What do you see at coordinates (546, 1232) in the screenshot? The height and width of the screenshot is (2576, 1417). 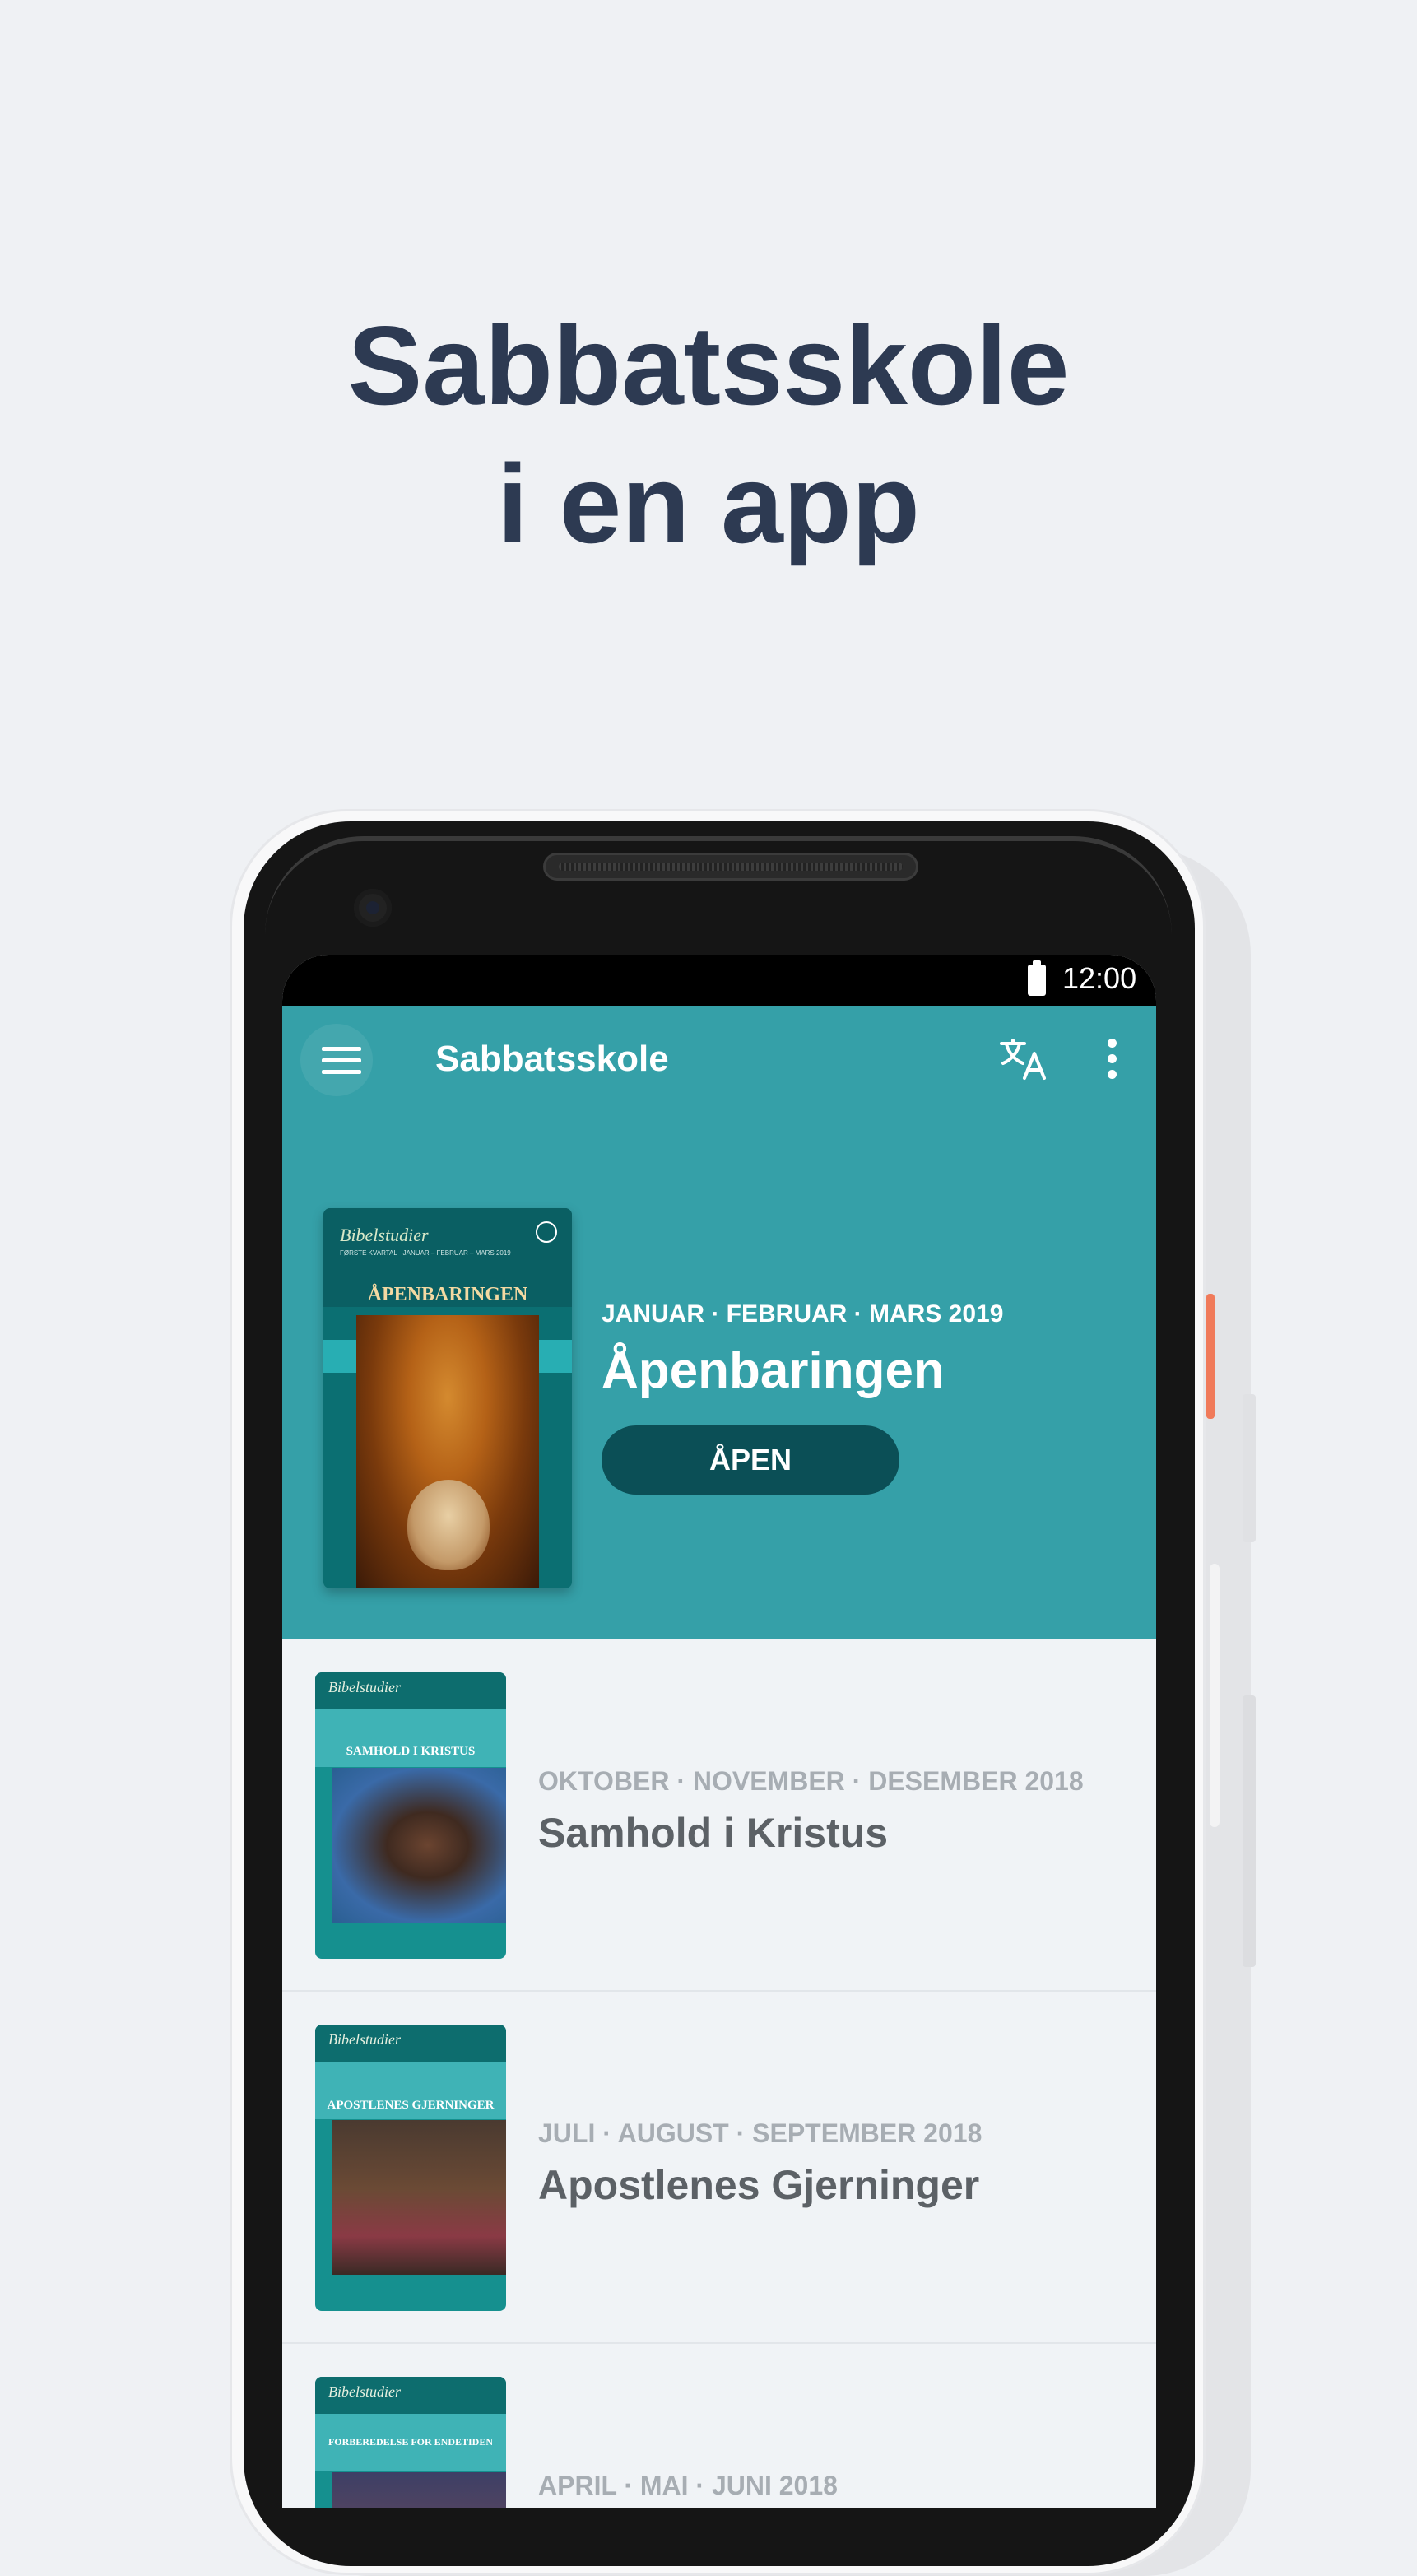 I see `adventist-logo-icon` at bounding box center [546, 1232].